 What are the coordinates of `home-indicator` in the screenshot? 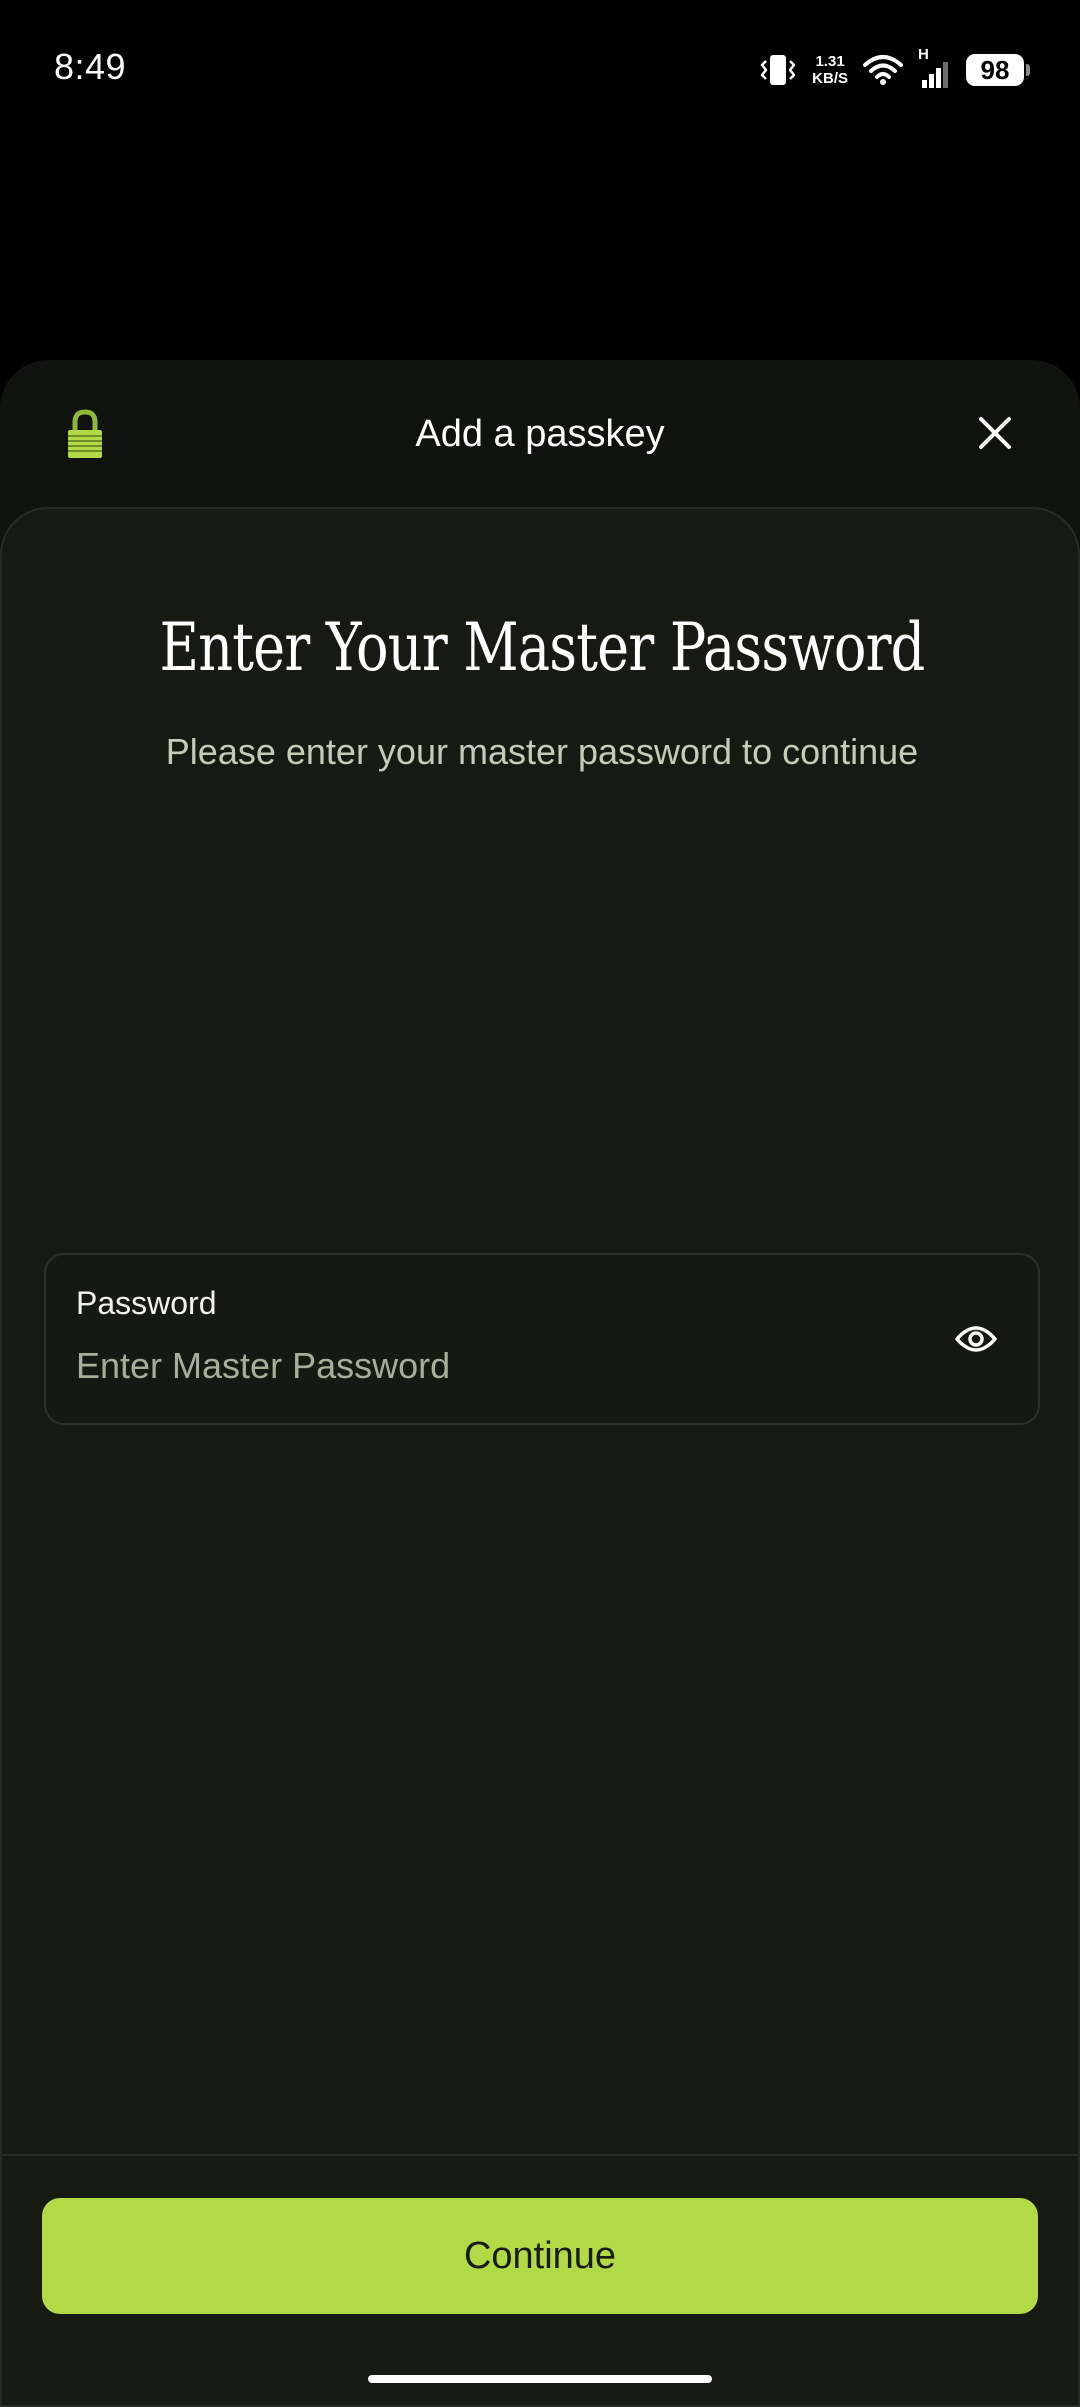 It's located at (540, 2379).